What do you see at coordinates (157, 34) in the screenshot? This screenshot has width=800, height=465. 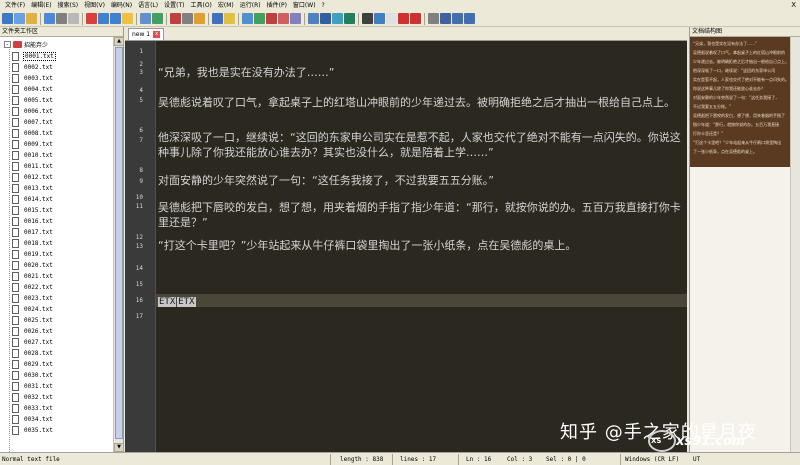 I see `close-icon: x` at bounding box center [157, 34].